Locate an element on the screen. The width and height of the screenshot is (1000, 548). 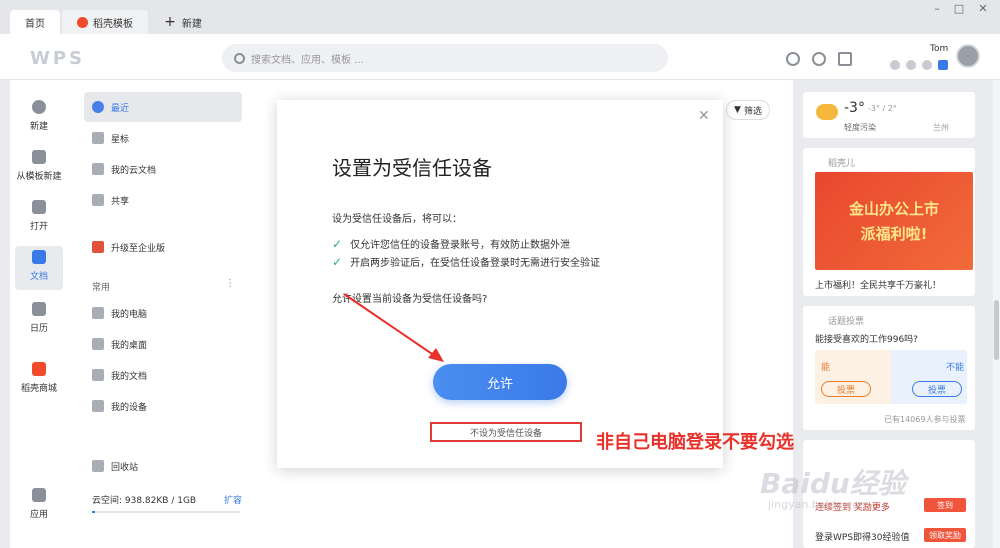
minimize-icon: – is located at coordinates (937, 9).